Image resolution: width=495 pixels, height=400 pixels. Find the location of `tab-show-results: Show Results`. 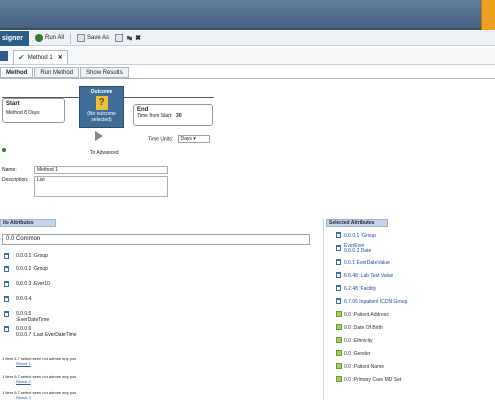

tab-show-results: Show Results is located at coordinates (104, 72).